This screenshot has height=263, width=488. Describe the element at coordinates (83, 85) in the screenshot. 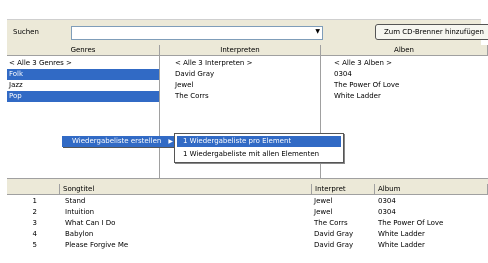

I see `genre-item-jazz: Jazz` at that location.